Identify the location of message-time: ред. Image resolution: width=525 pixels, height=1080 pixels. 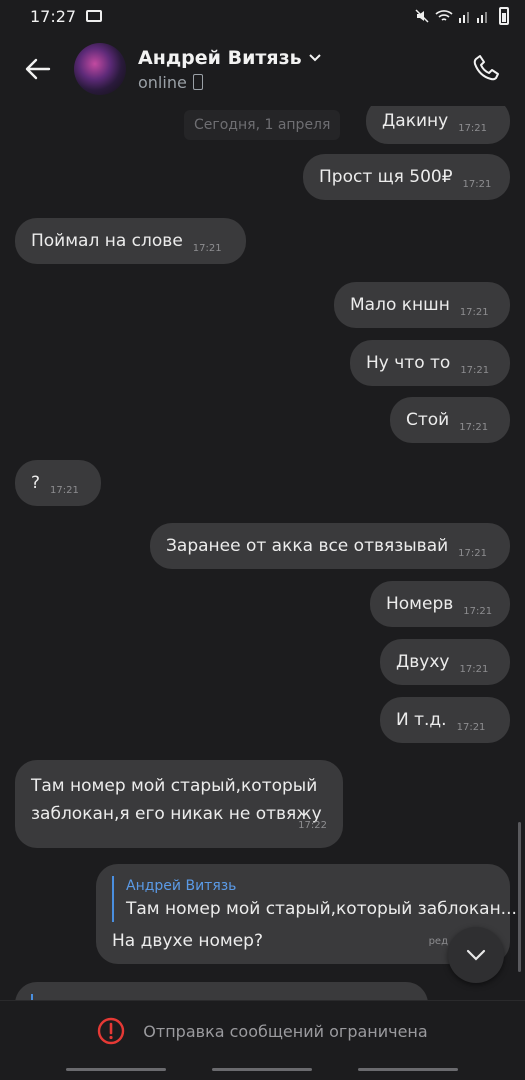
(438, 941).